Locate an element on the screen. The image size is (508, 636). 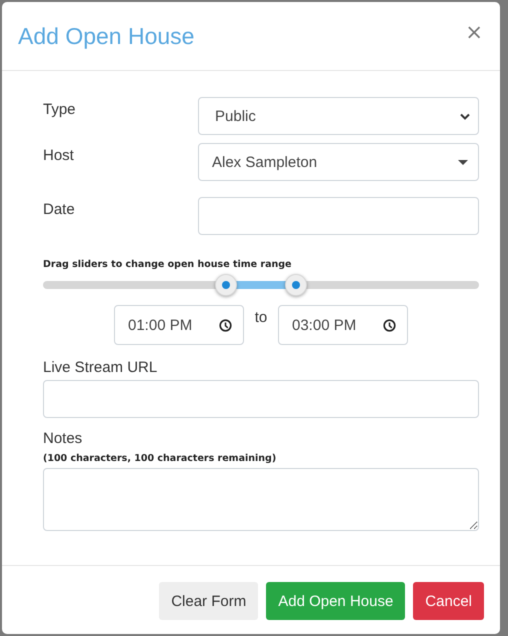
time-field: 03:00 PM is located at coordinates (343, 325).